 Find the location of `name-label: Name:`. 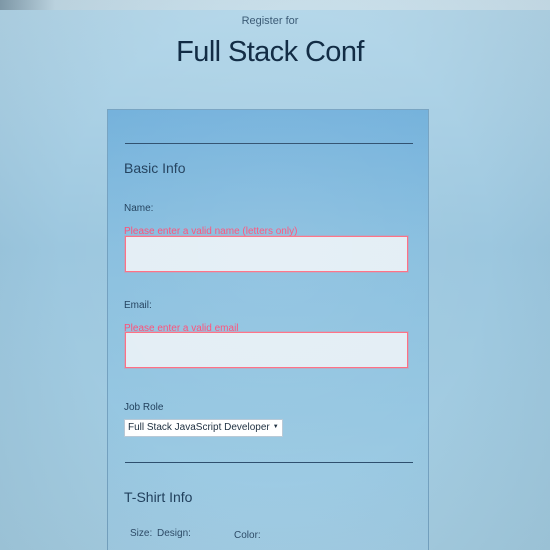

name-label: Name: is located at coordinates (139, 208).